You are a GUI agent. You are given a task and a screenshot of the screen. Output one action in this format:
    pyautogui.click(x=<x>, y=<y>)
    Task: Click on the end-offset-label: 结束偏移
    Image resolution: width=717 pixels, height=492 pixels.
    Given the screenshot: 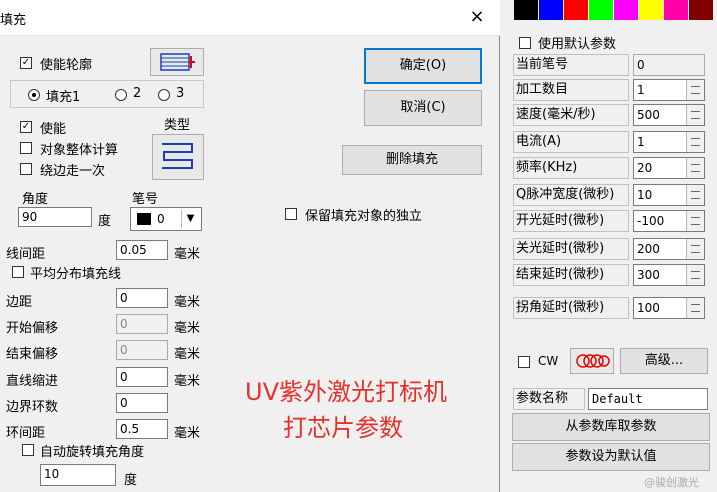 What is the action you would take?
    pyautogui.click(x=32, y=354)
    